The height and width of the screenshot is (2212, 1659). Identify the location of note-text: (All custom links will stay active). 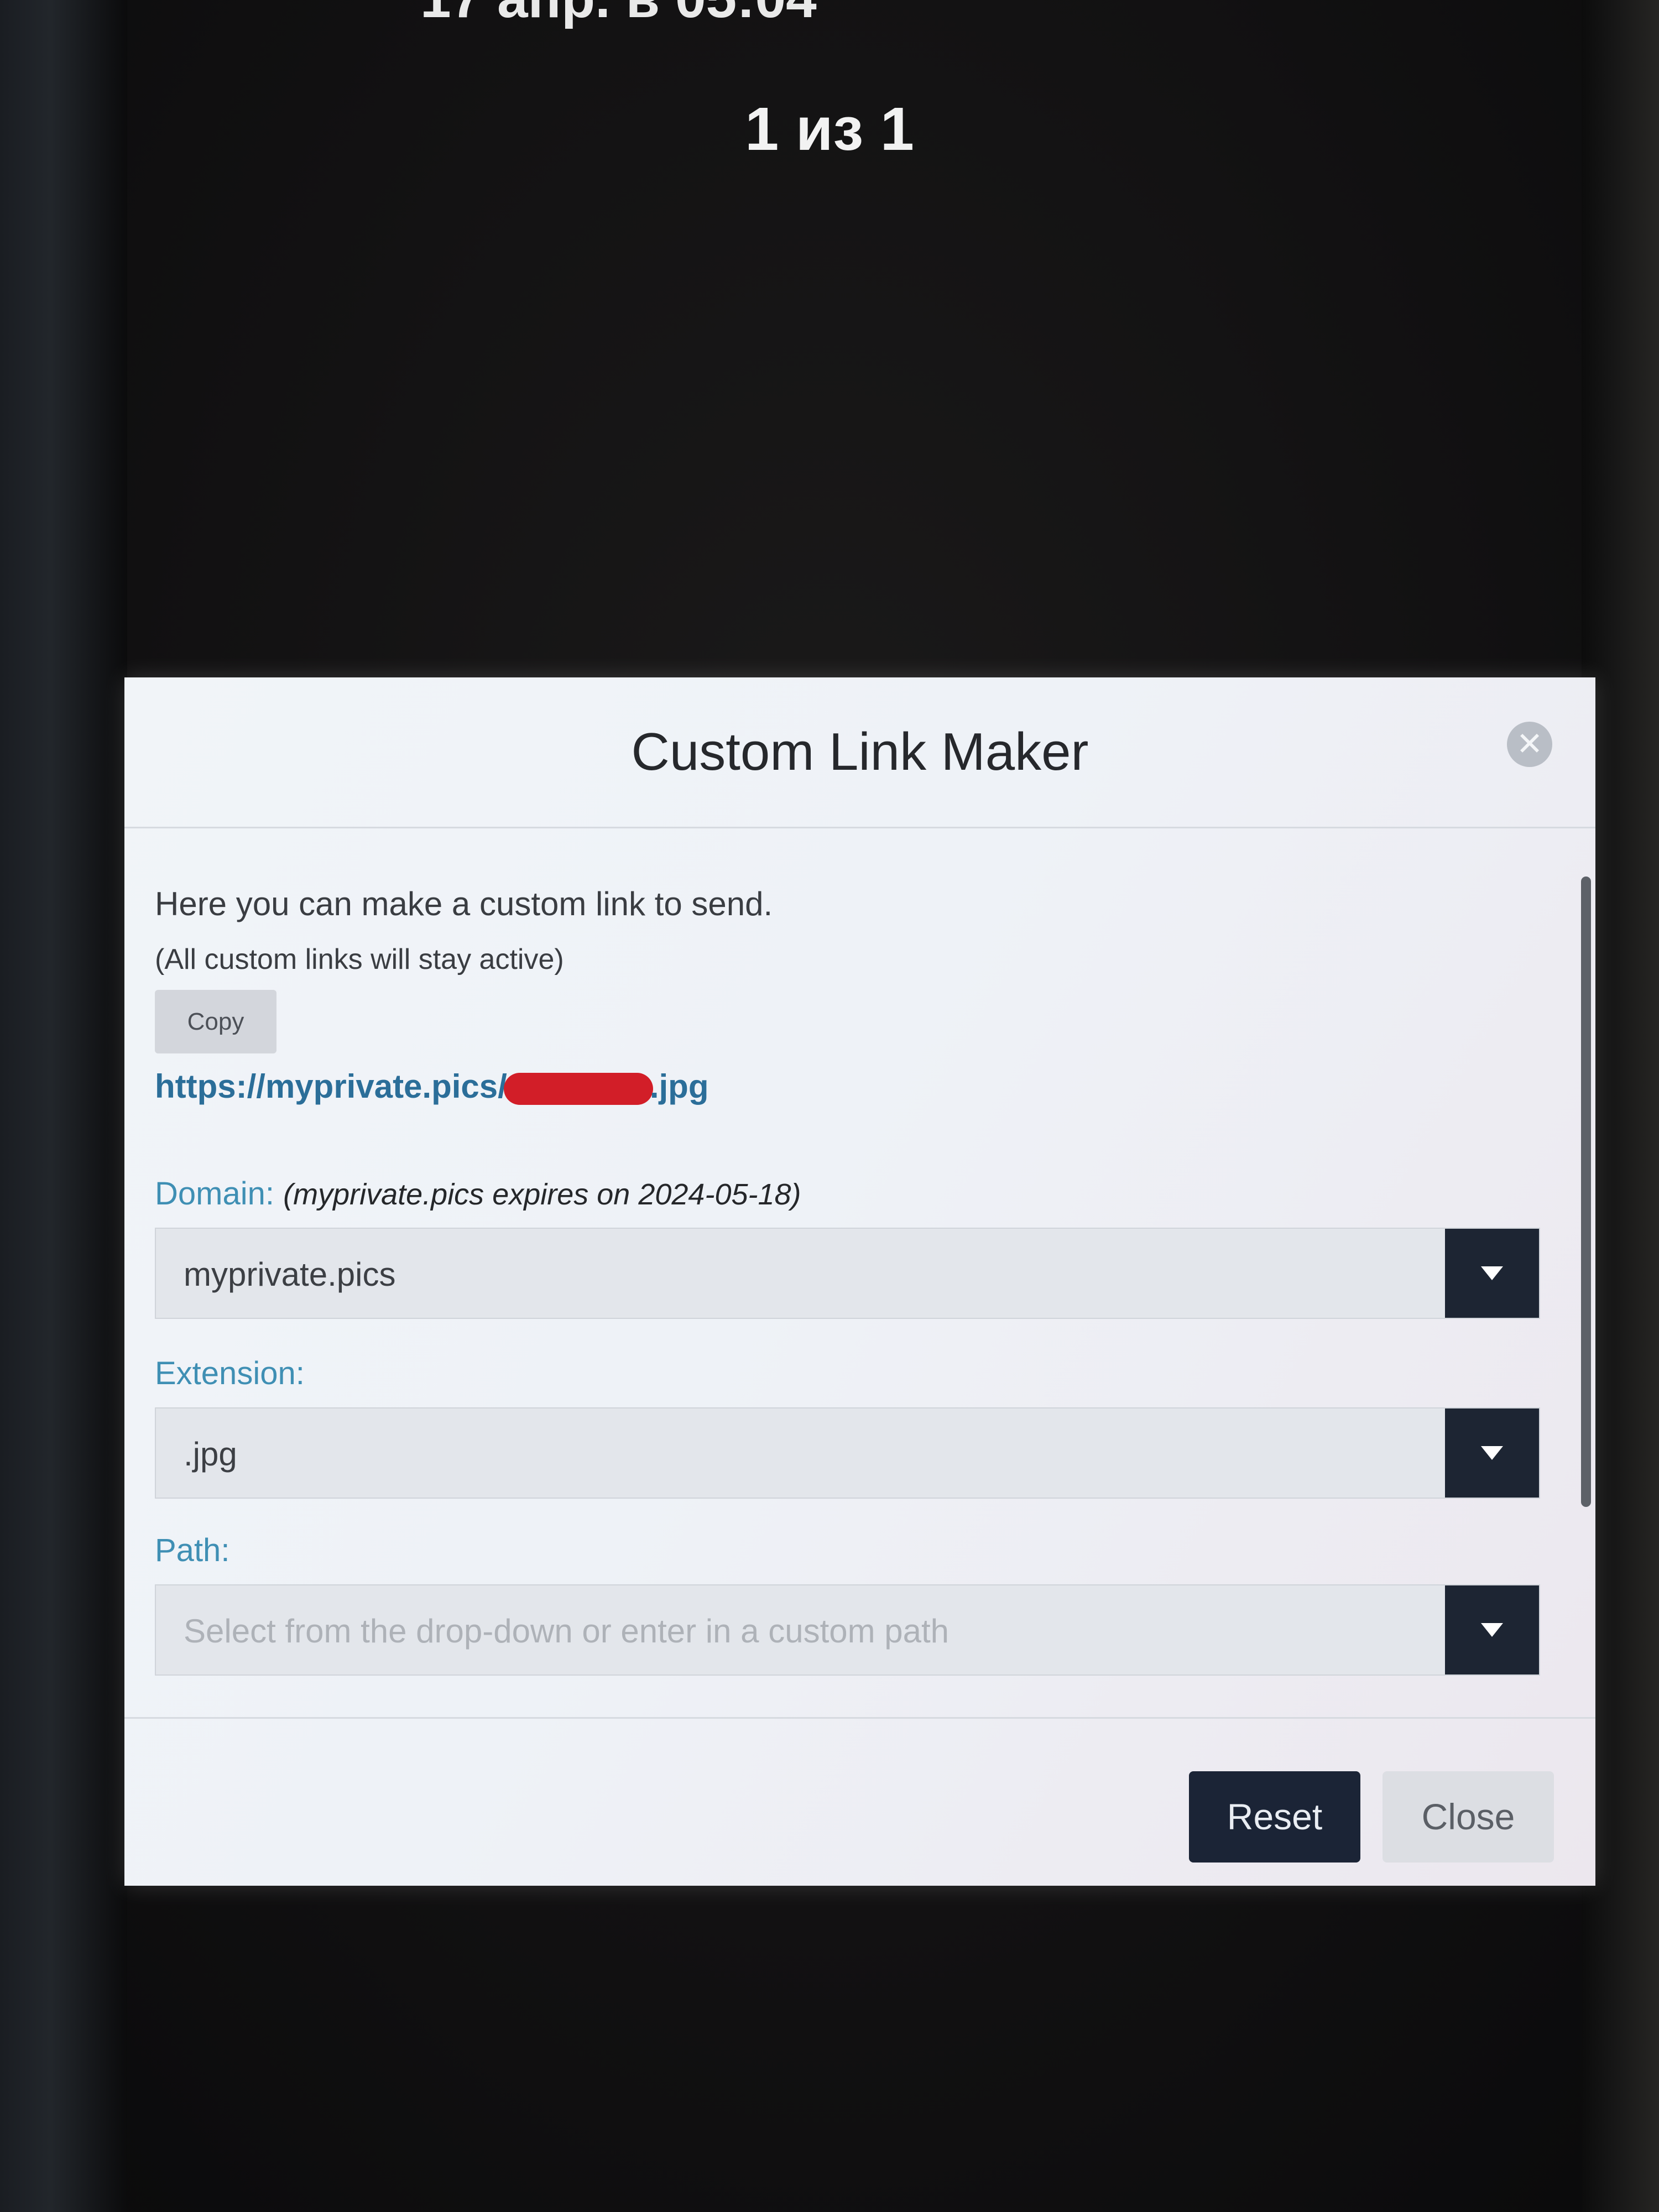
(360, 959).